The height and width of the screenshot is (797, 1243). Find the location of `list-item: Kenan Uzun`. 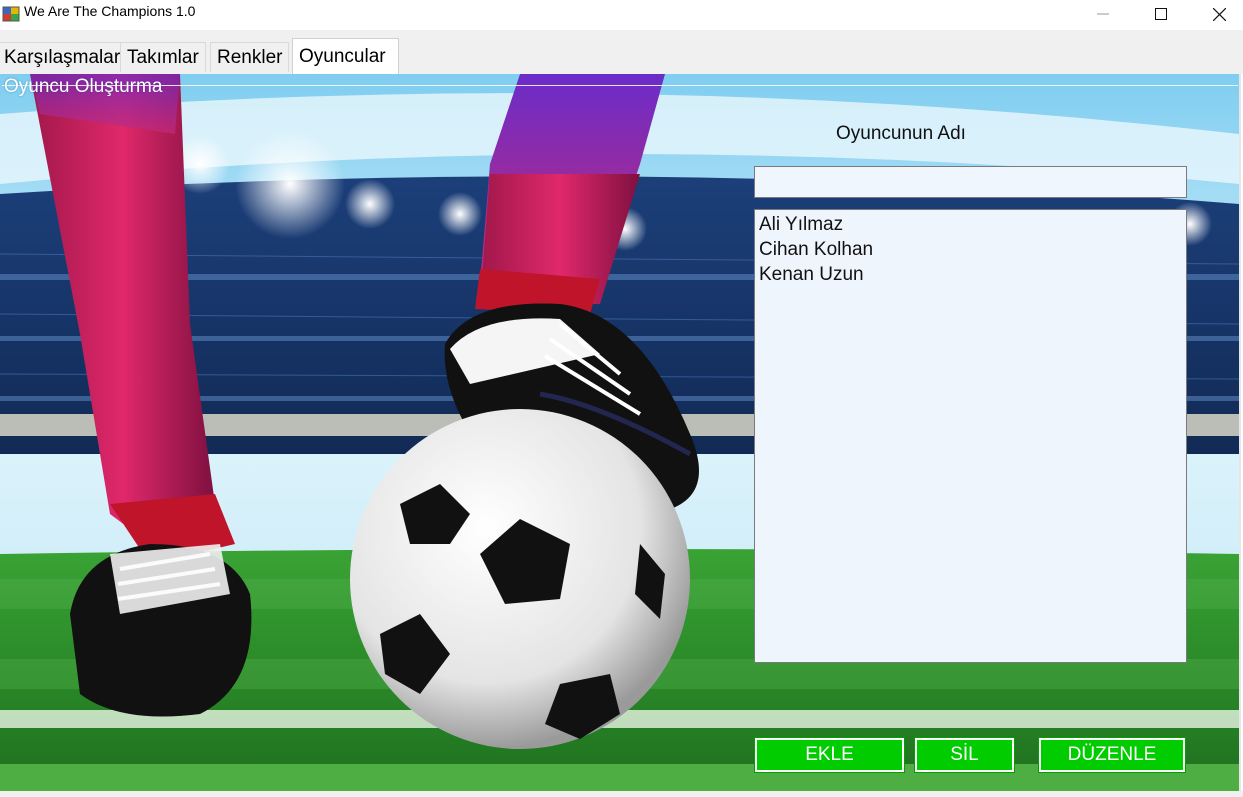

list-item: Kenan Uzun is located at coordinates (970, 274).